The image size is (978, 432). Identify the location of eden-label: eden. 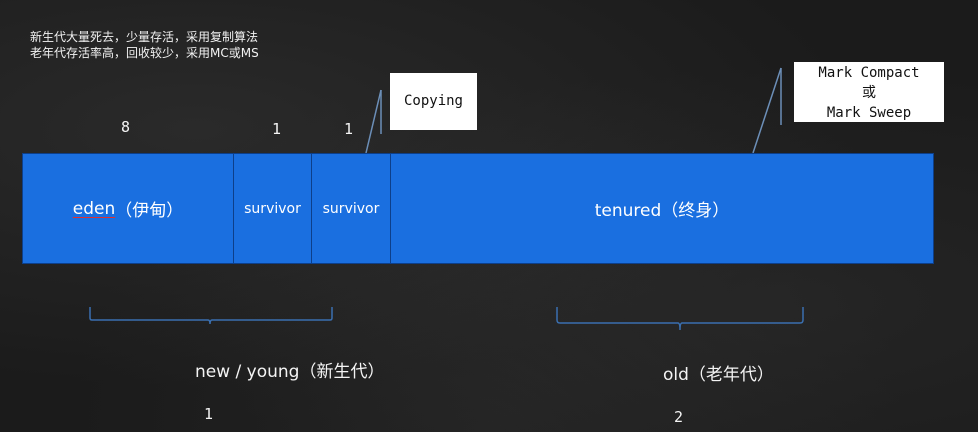
(94, 208).